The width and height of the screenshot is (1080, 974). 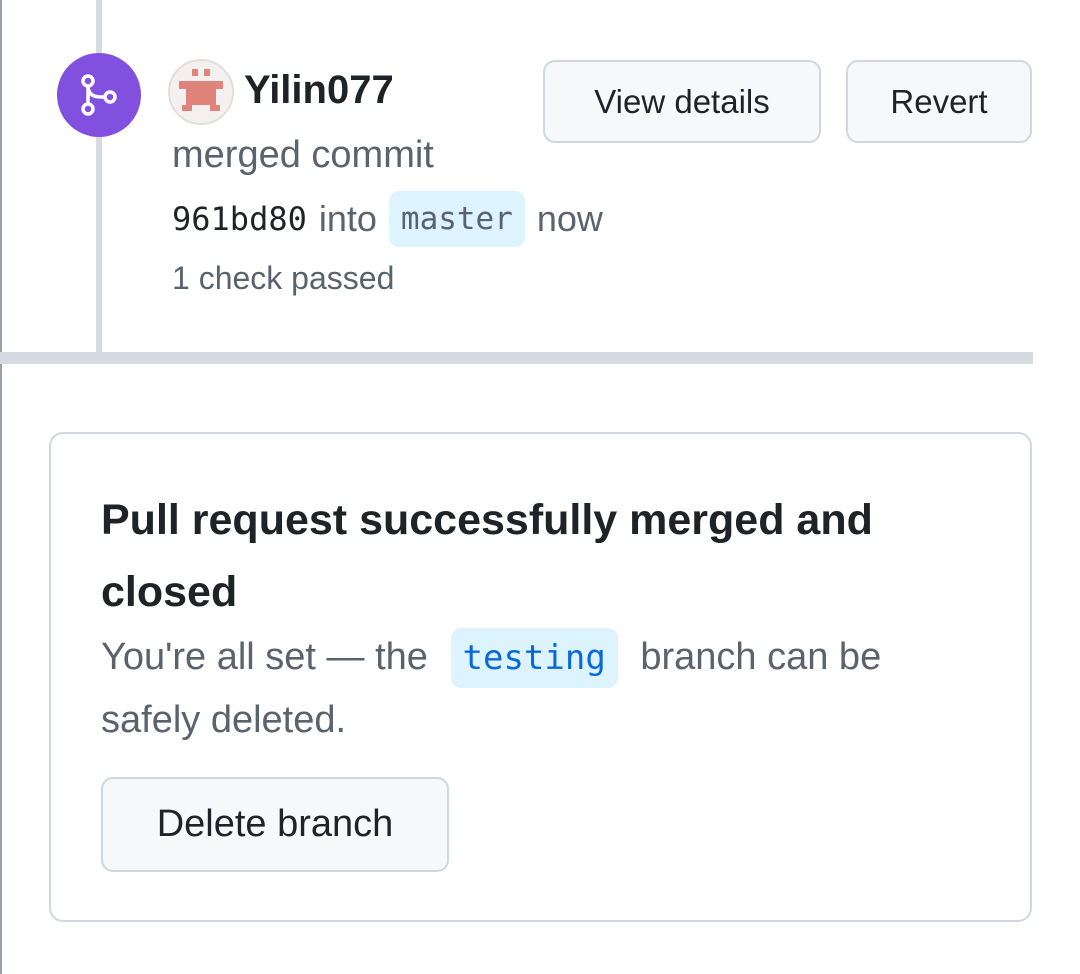 What do you see at coordinates (283, 278) in the screenshot?
I see `check-status-link: 1 check passed` at bounding box center [283, 278].